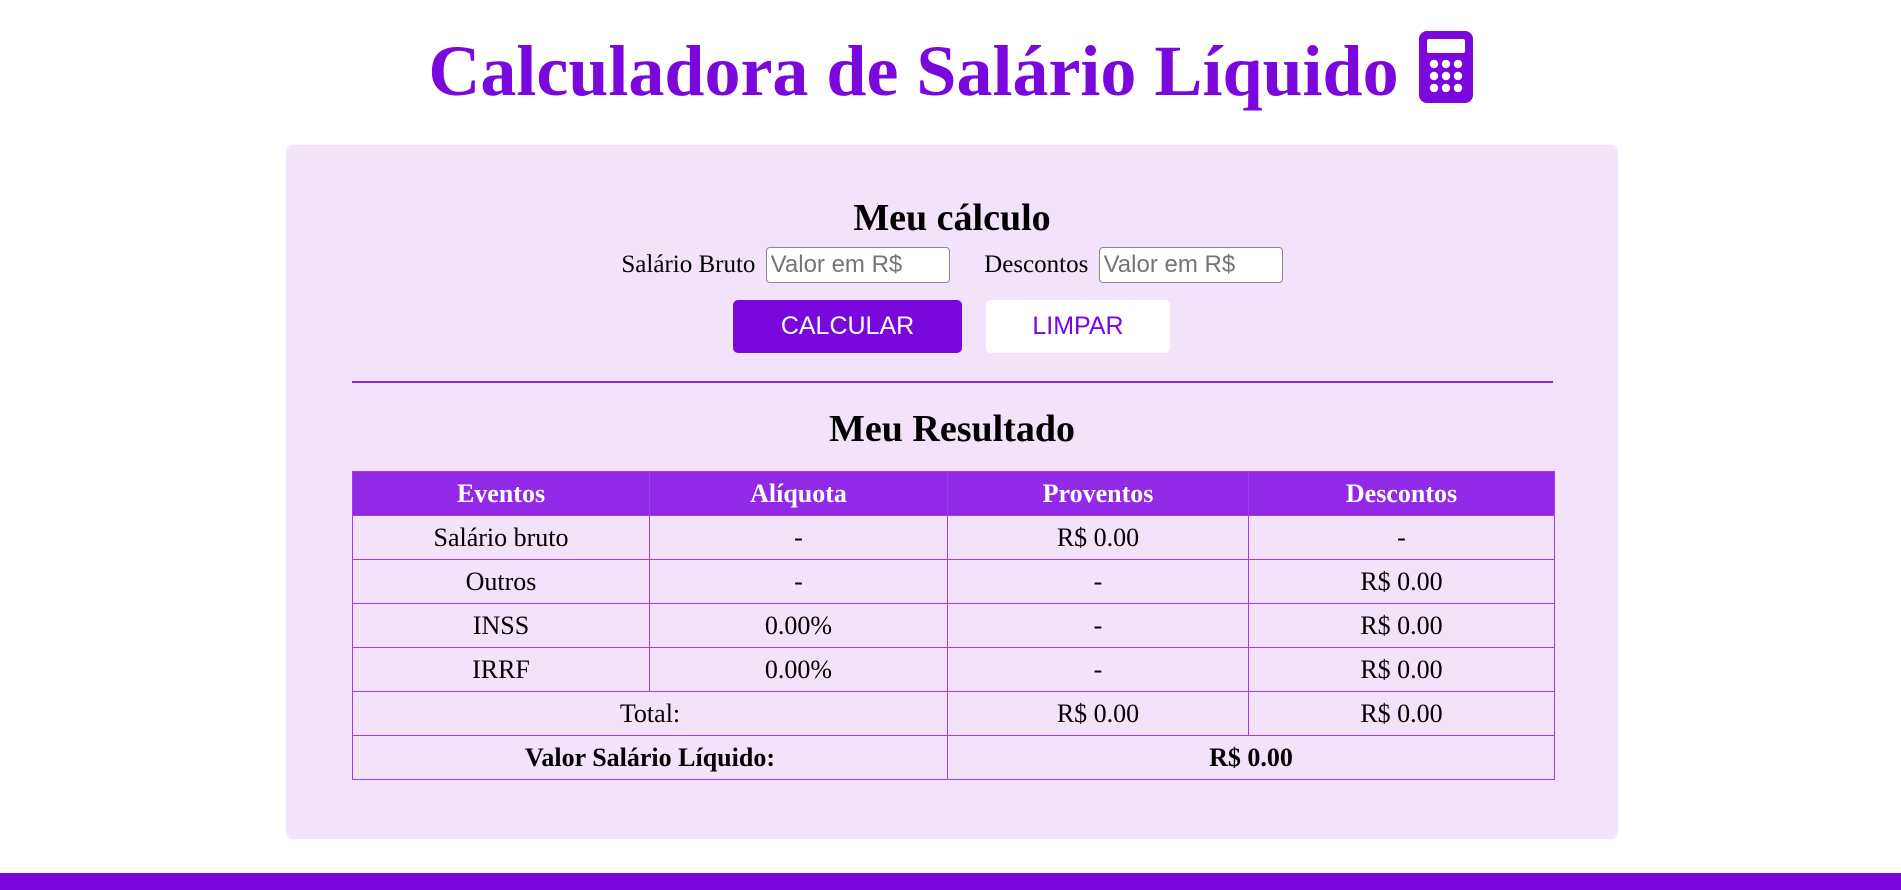  I want to click on calculation-form: Salário Bruto Descontos, so click(952, 265).